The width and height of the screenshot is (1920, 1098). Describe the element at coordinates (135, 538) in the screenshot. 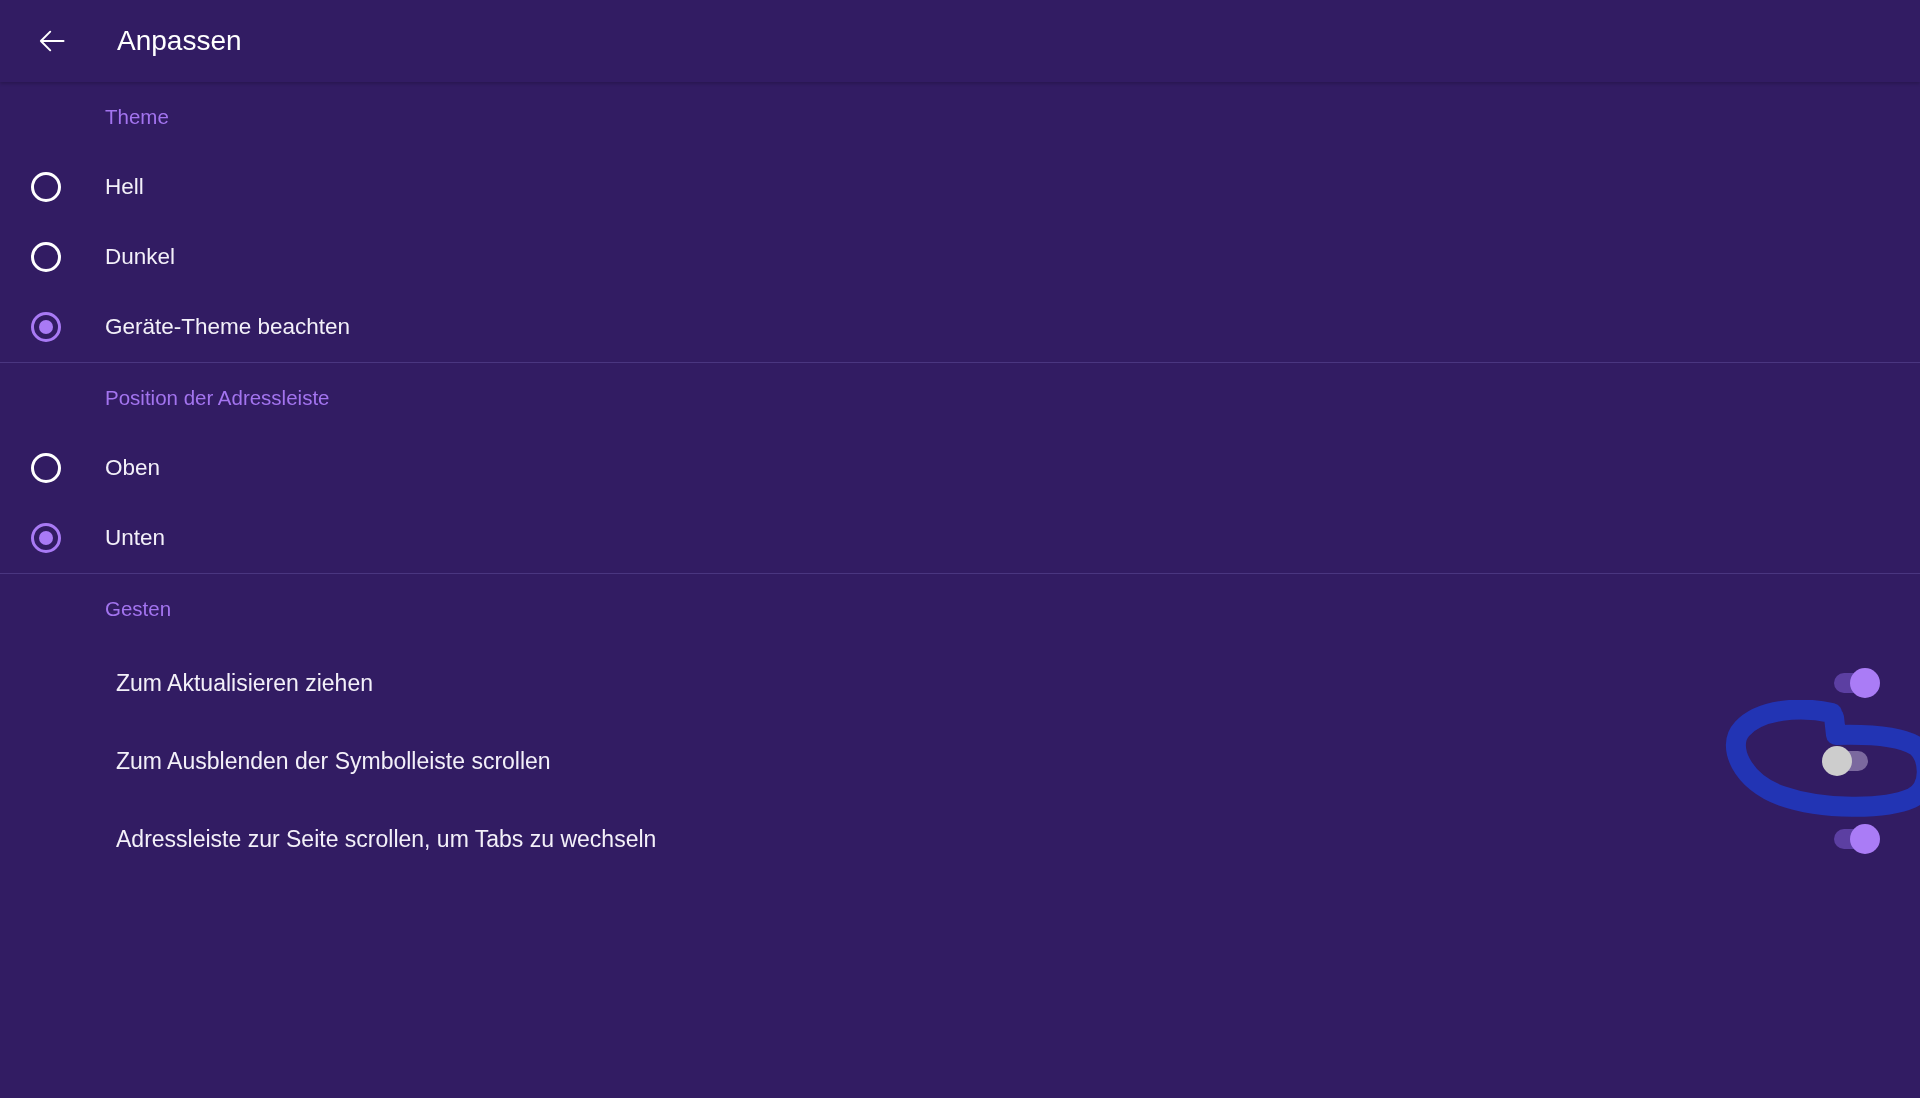

I see `option-label: Unten` at that location.